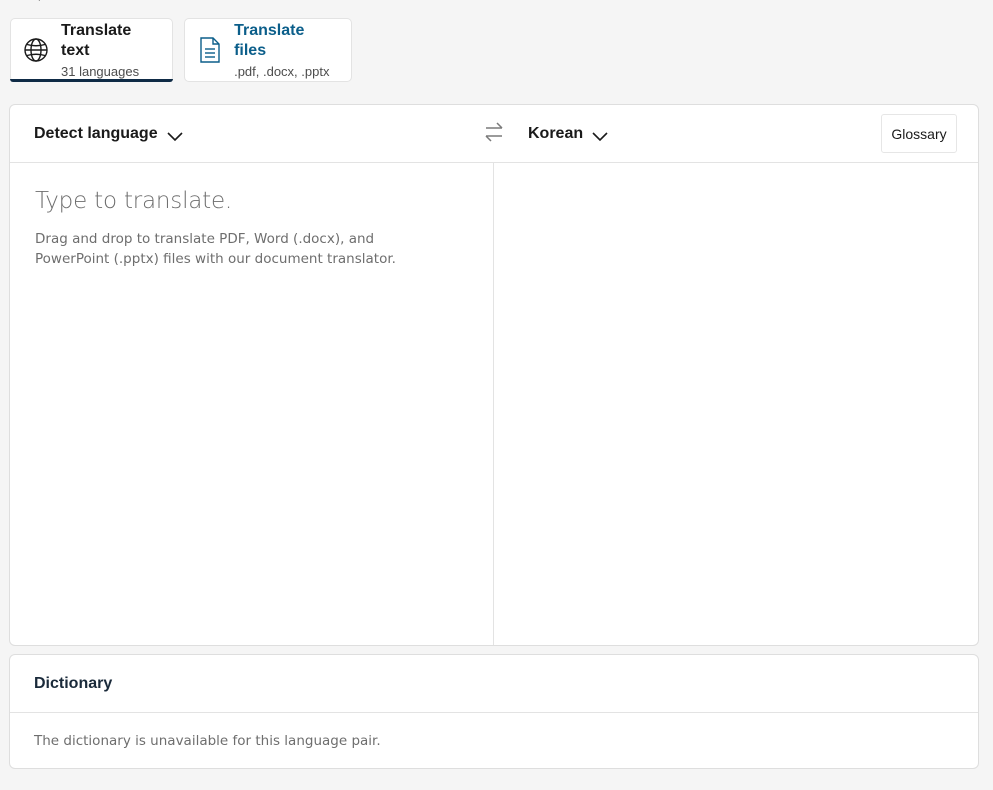 The height and width of the screenshot is (790, 993). I want to click on swap-languages-button, so click(494, 134).